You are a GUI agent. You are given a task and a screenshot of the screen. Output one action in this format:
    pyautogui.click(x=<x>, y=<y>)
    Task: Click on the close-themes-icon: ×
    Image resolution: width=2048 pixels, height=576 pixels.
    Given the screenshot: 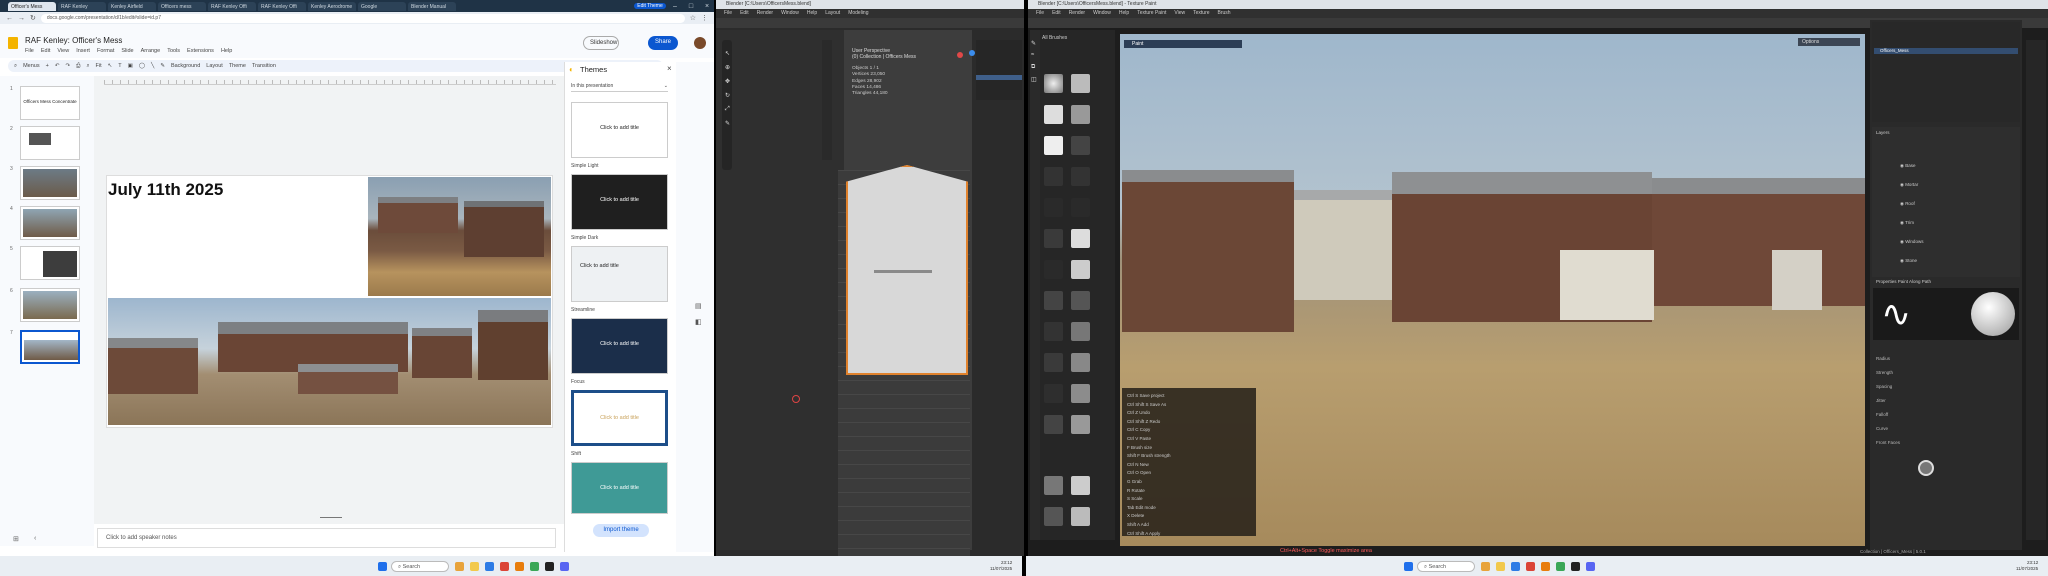 What is the action you would take?
    pyautogui.click(x=669, y=68)
    